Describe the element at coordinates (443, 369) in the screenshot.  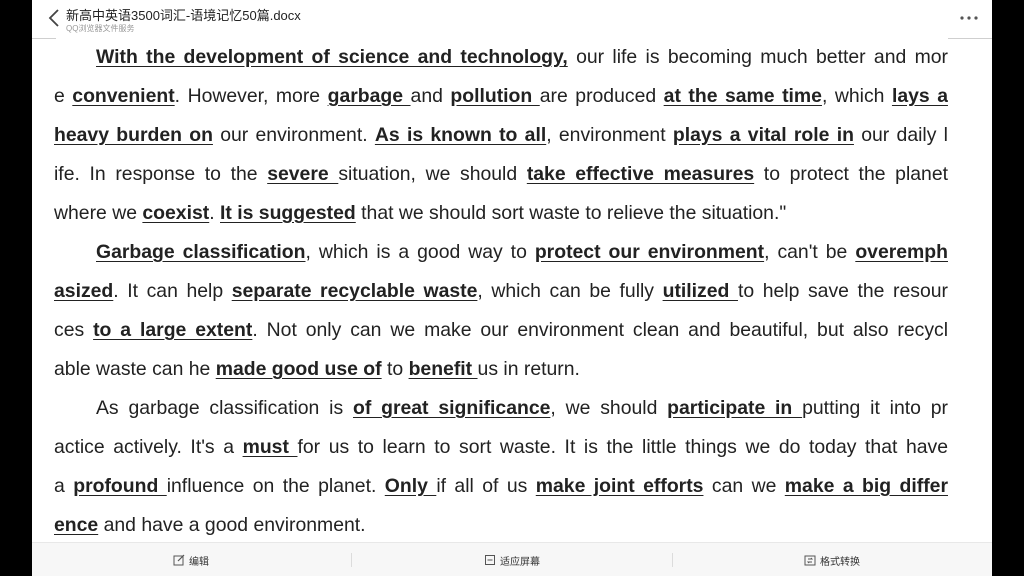
I see `keyword-phrase: benefit` at that location.